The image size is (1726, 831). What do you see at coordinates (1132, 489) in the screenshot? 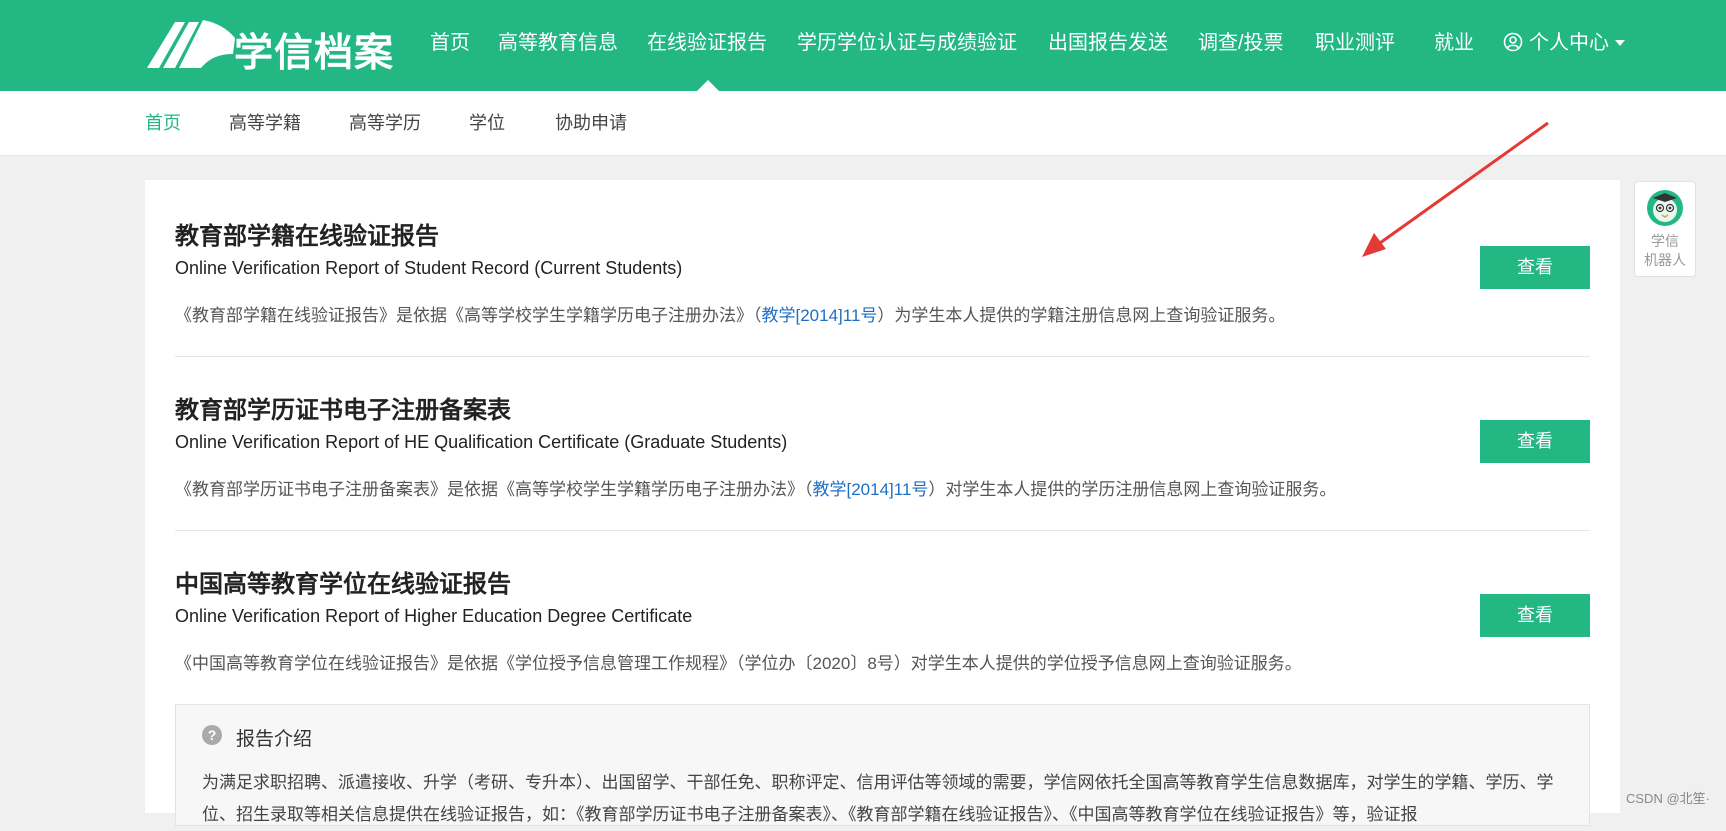
I see `description-text: ）对学生本人提供的学历注册信息网上查询验证服务。` at bounding box center [1132, 489].